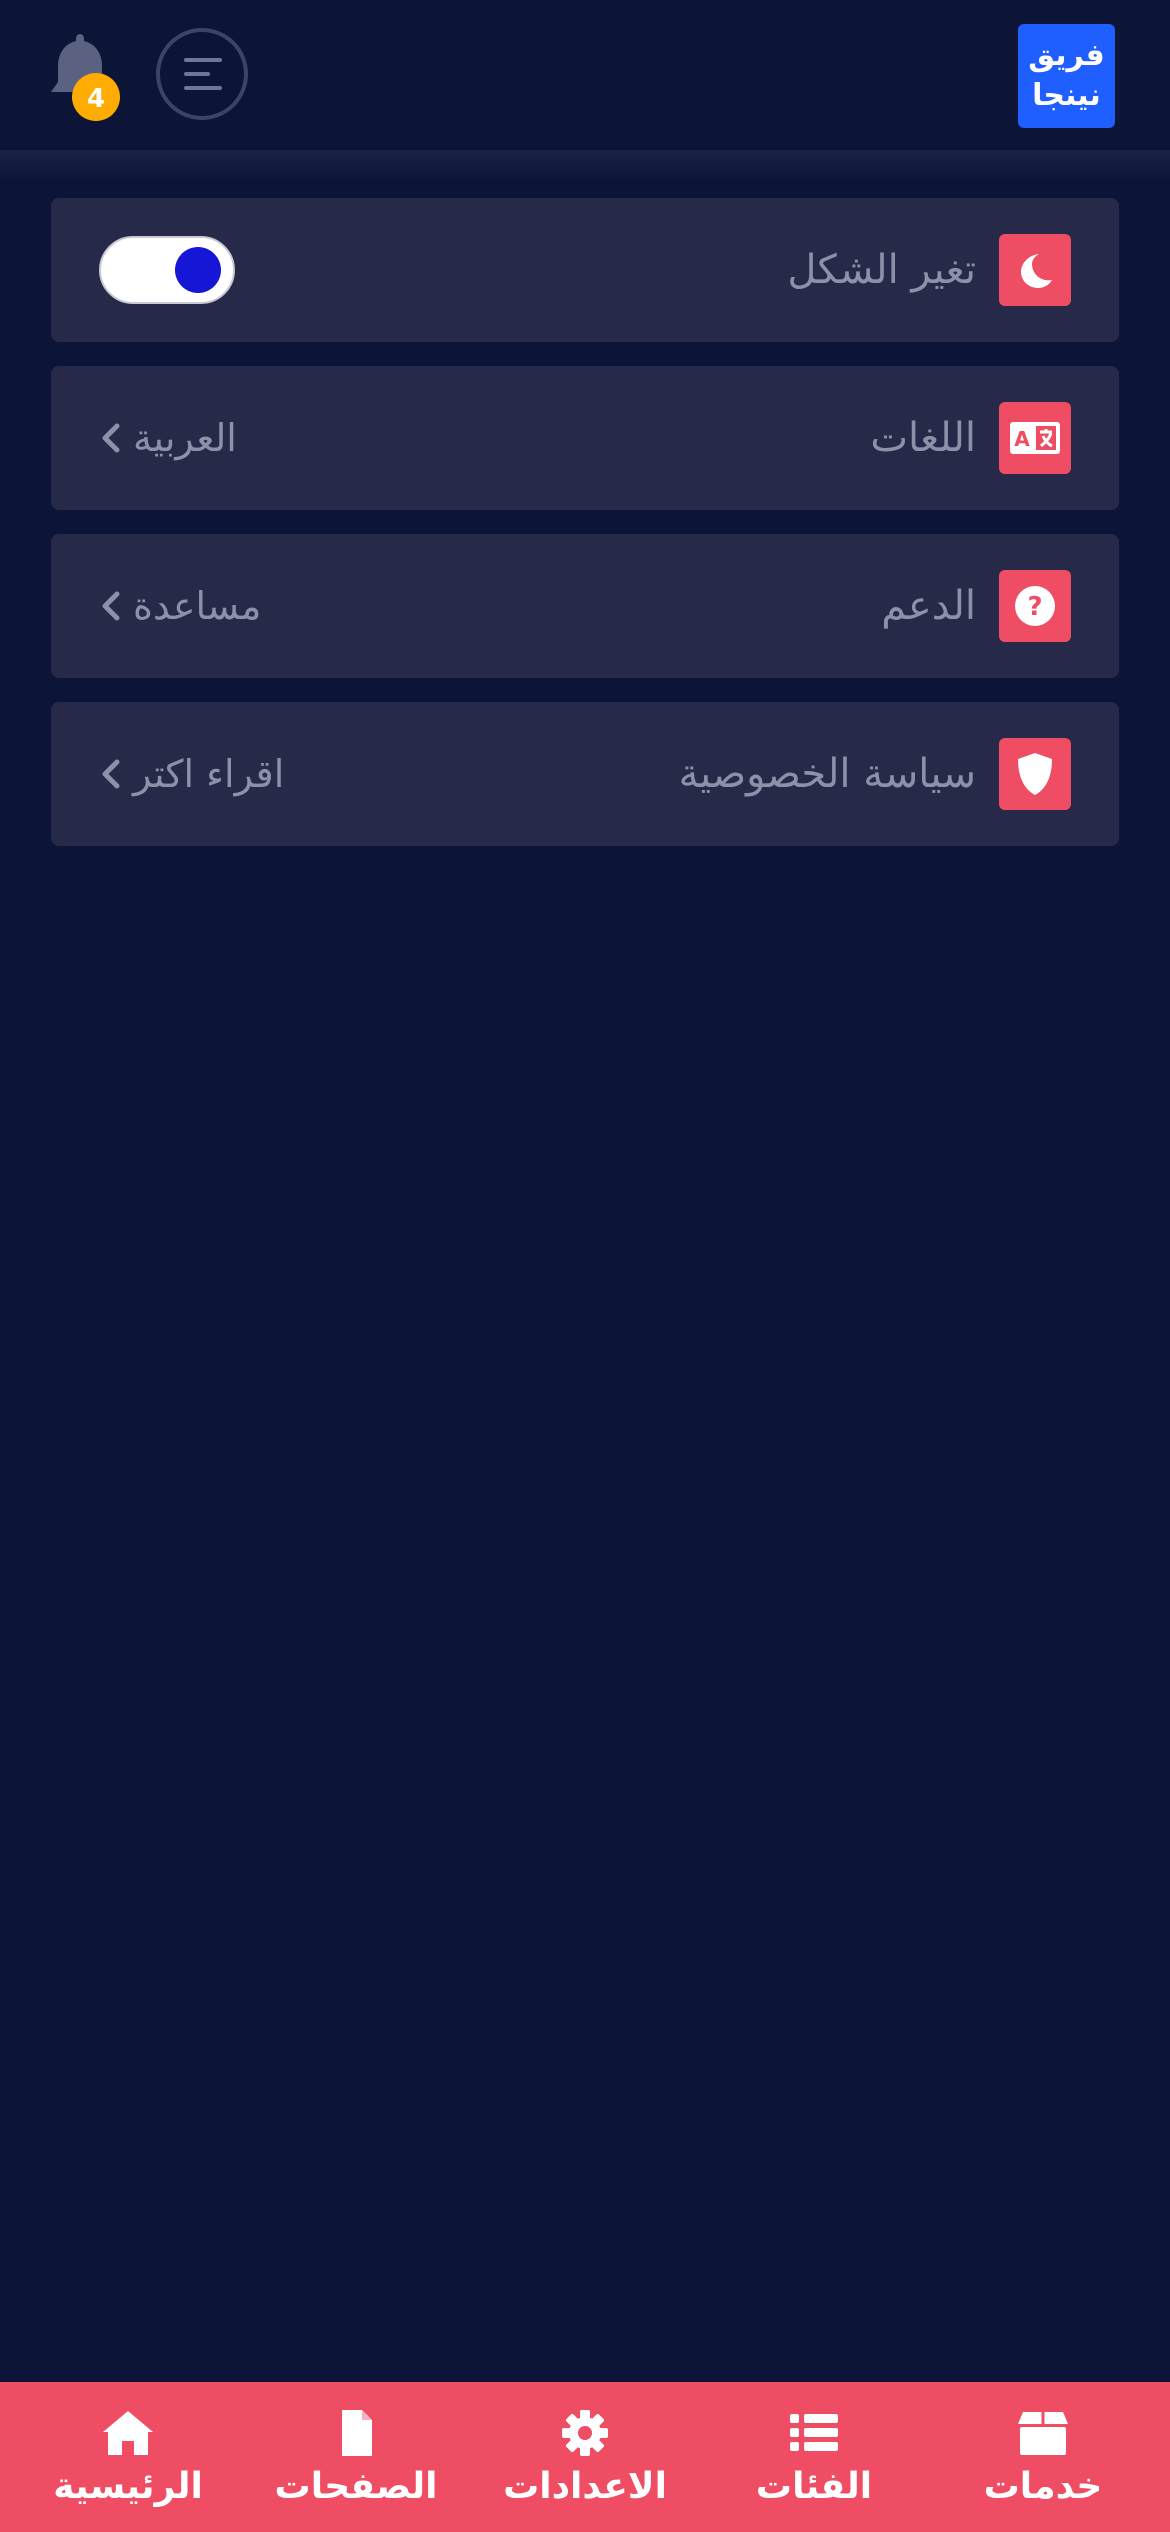  Describe the element at coordinates (1066, 76) in the screenshot. I see `app-logo: فريق نينجا` at that location.